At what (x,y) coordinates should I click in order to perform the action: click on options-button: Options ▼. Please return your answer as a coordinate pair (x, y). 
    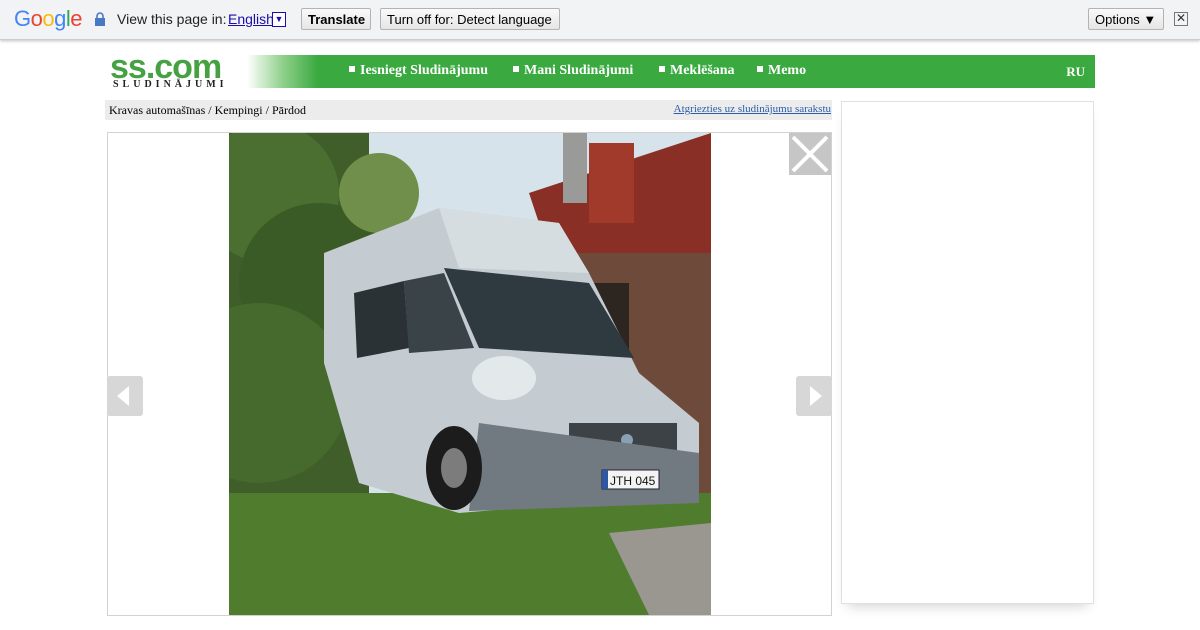
    Looking at the image, I should click on (1126, 19).